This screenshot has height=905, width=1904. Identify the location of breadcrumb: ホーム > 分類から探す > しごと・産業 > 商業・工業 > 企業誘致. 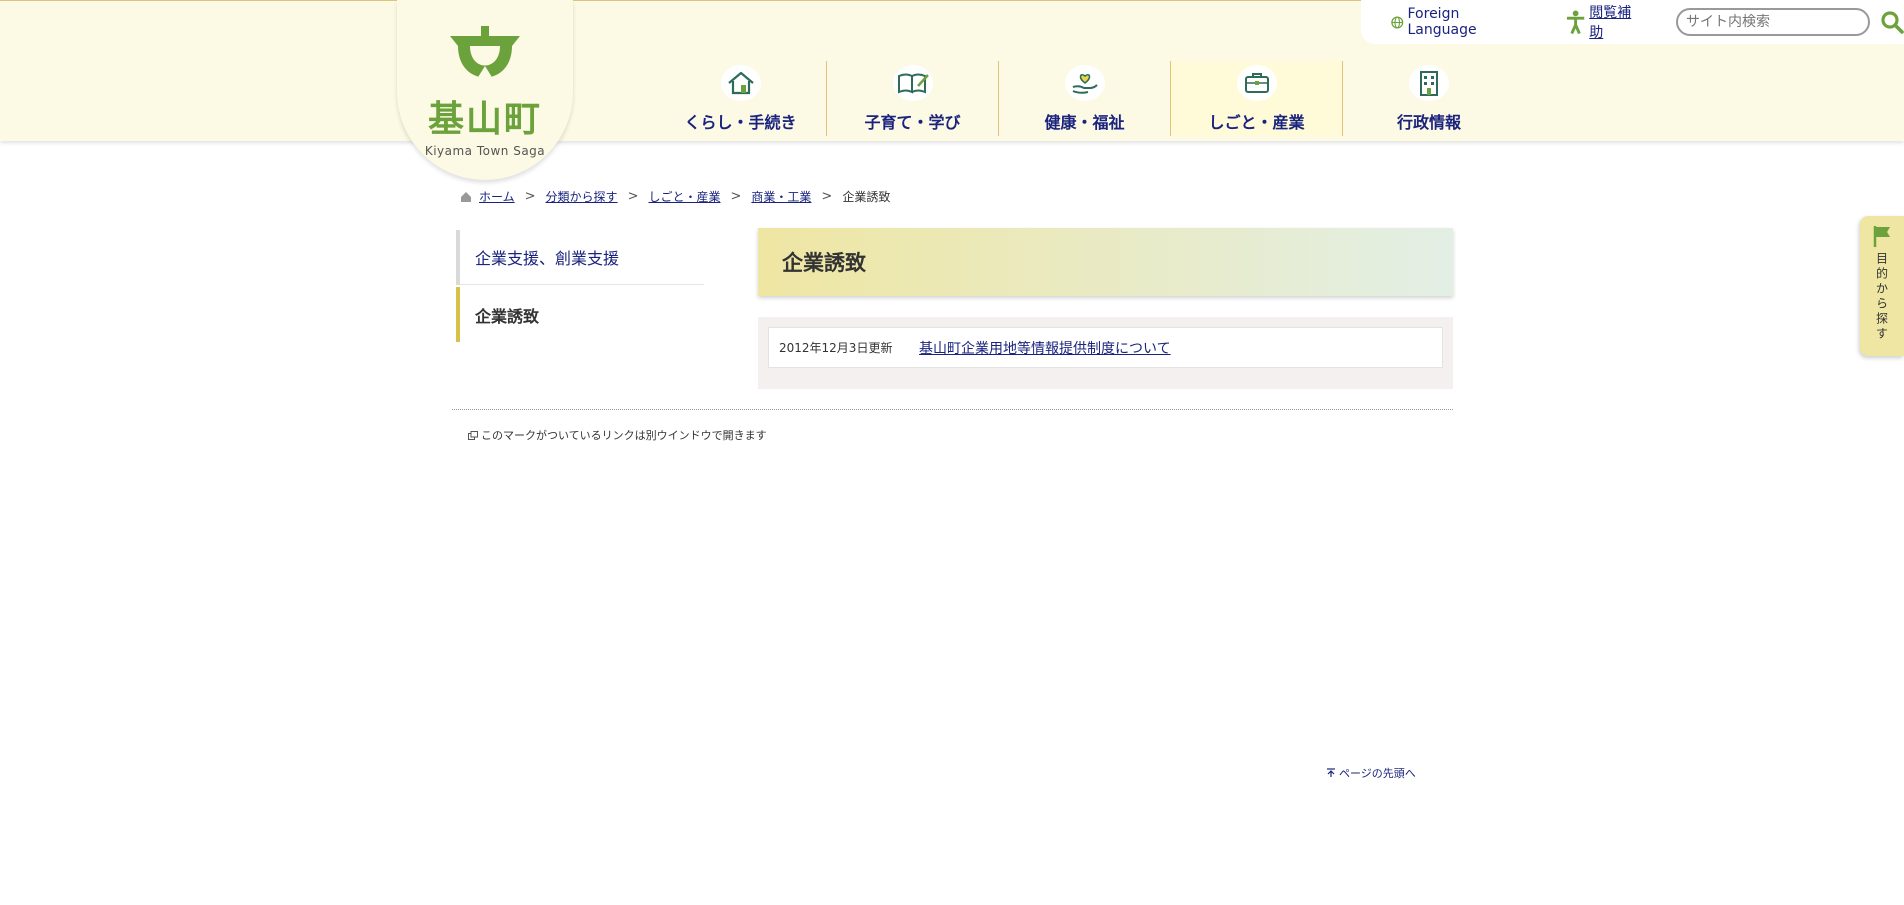
(675, 196).